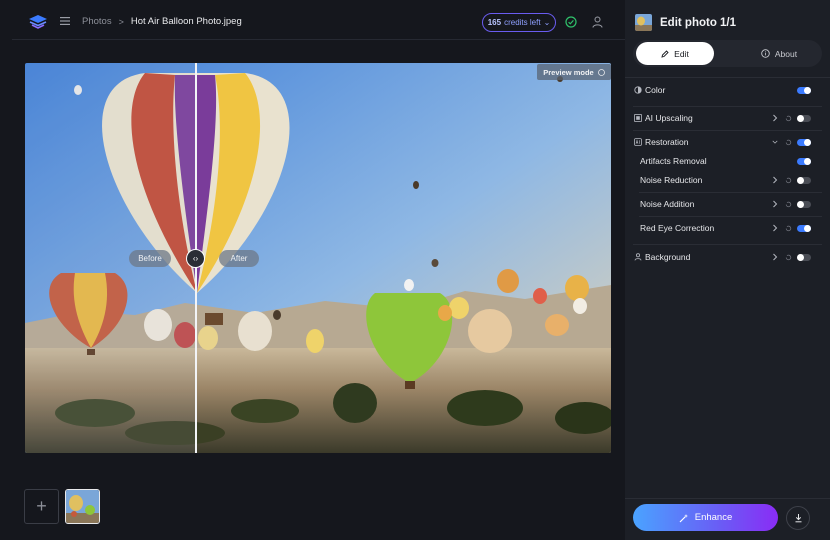 This screenshot has height=540, width=830. I want to click on setting-row-red-eye-correction: Red Eye Correction, so click(727, 228).